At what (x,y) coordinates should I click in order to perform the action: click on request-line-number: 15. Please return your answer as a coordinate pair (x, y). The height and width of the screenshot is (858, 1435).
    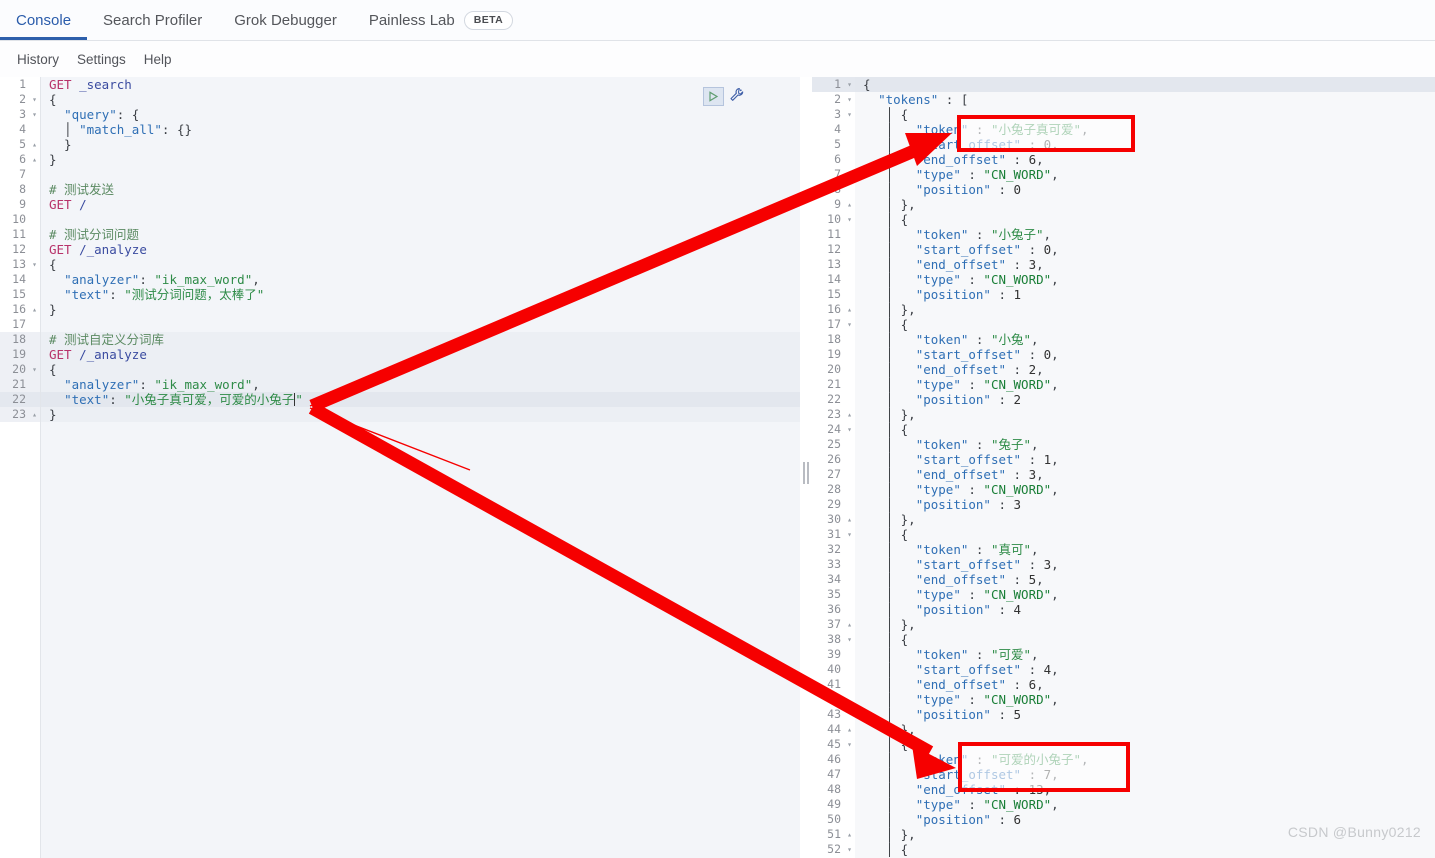
    Looking at the image, I should click on (20, 294).